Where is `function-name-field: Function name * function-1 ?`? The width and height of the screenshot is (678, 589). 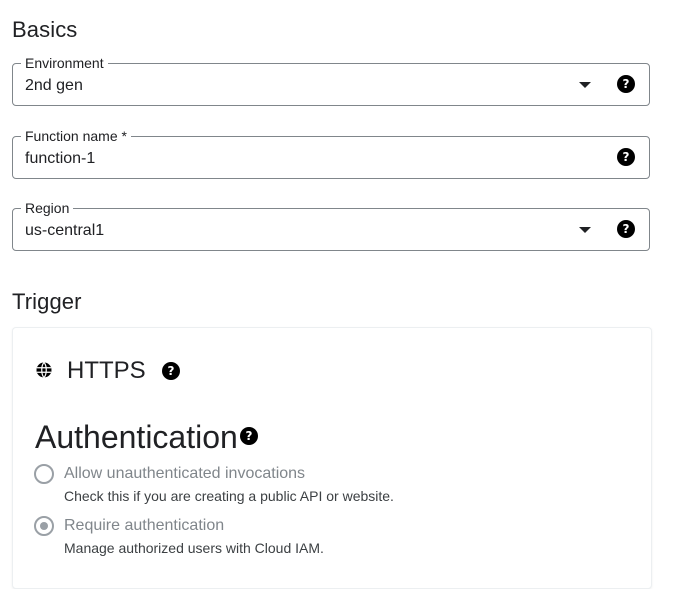 function-name-field: Function name * function-1 ? is located at coordinates (331, 153).